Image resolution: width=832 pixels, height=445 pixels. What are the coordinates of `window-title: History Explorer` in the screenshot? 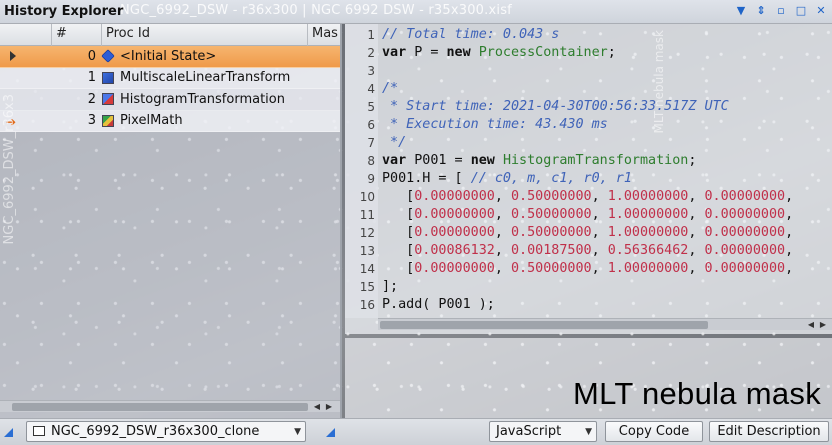 It's located at (64, 11).